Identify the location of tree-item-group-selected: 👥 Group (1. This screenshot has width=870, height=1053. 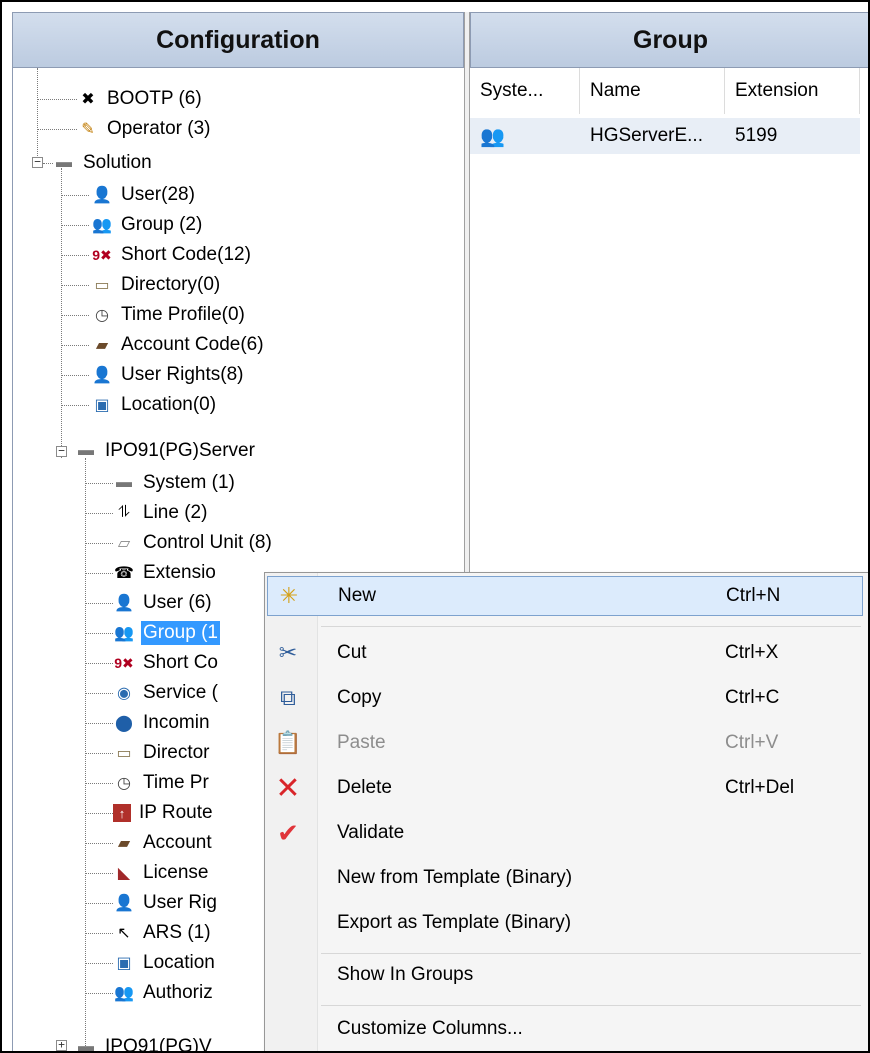
(166, 633).